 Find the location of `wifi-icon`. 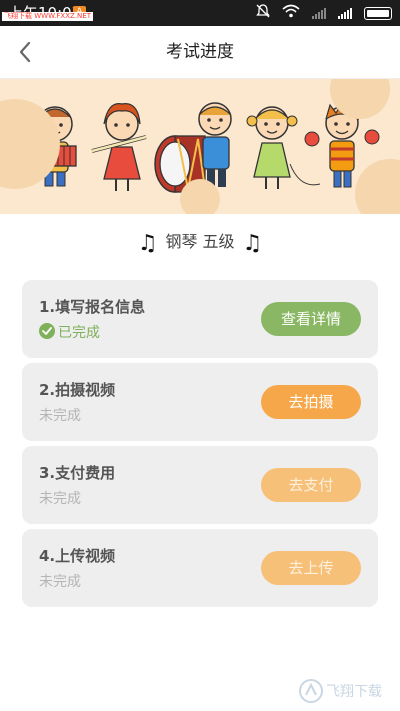

wifi-icon is located at coordinates (291, 13).